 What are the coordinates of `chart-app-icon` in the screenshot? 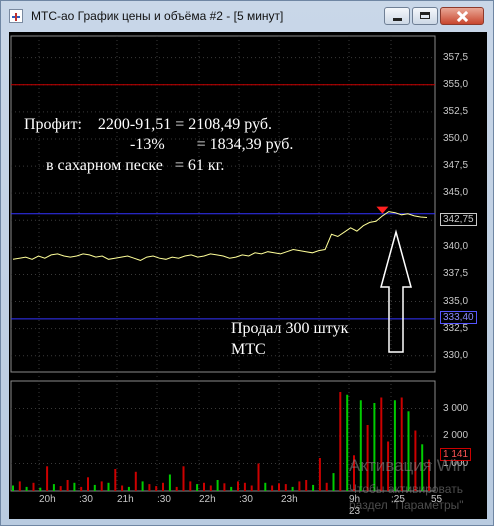 It's located at (16, 16).